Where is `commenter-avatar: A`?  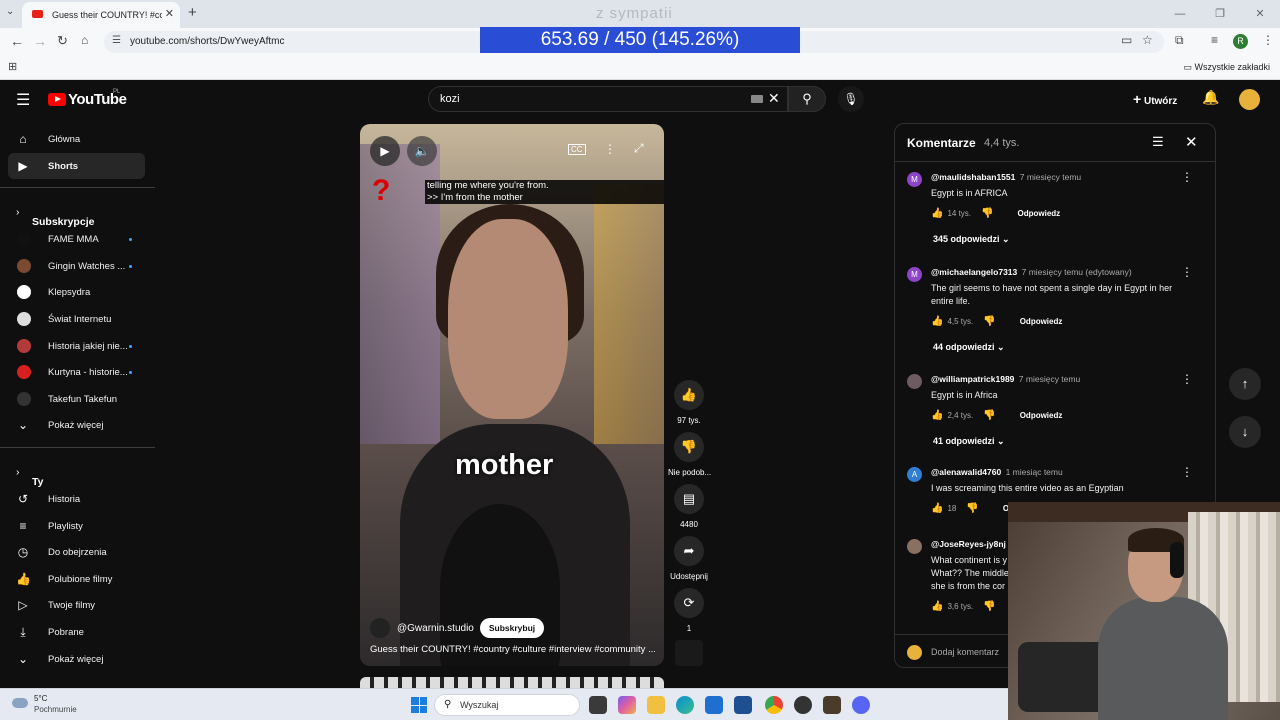
commenter-avatar: A is located at coordinates (914, 474).